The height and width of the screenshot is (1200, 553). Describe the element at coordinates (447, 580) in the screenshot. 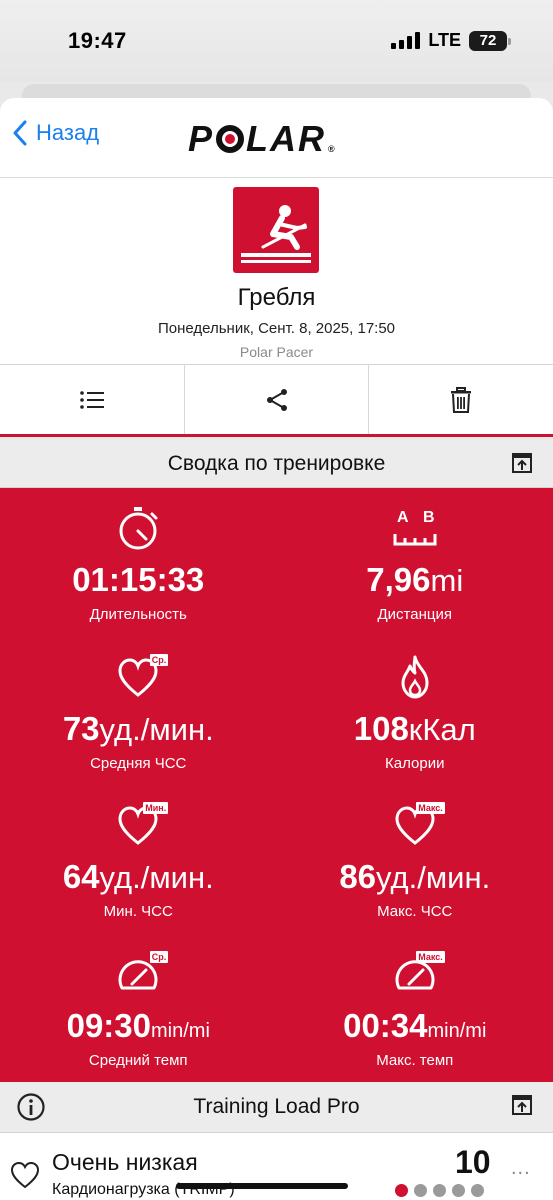

I see `stat-unit: mi` at that location.